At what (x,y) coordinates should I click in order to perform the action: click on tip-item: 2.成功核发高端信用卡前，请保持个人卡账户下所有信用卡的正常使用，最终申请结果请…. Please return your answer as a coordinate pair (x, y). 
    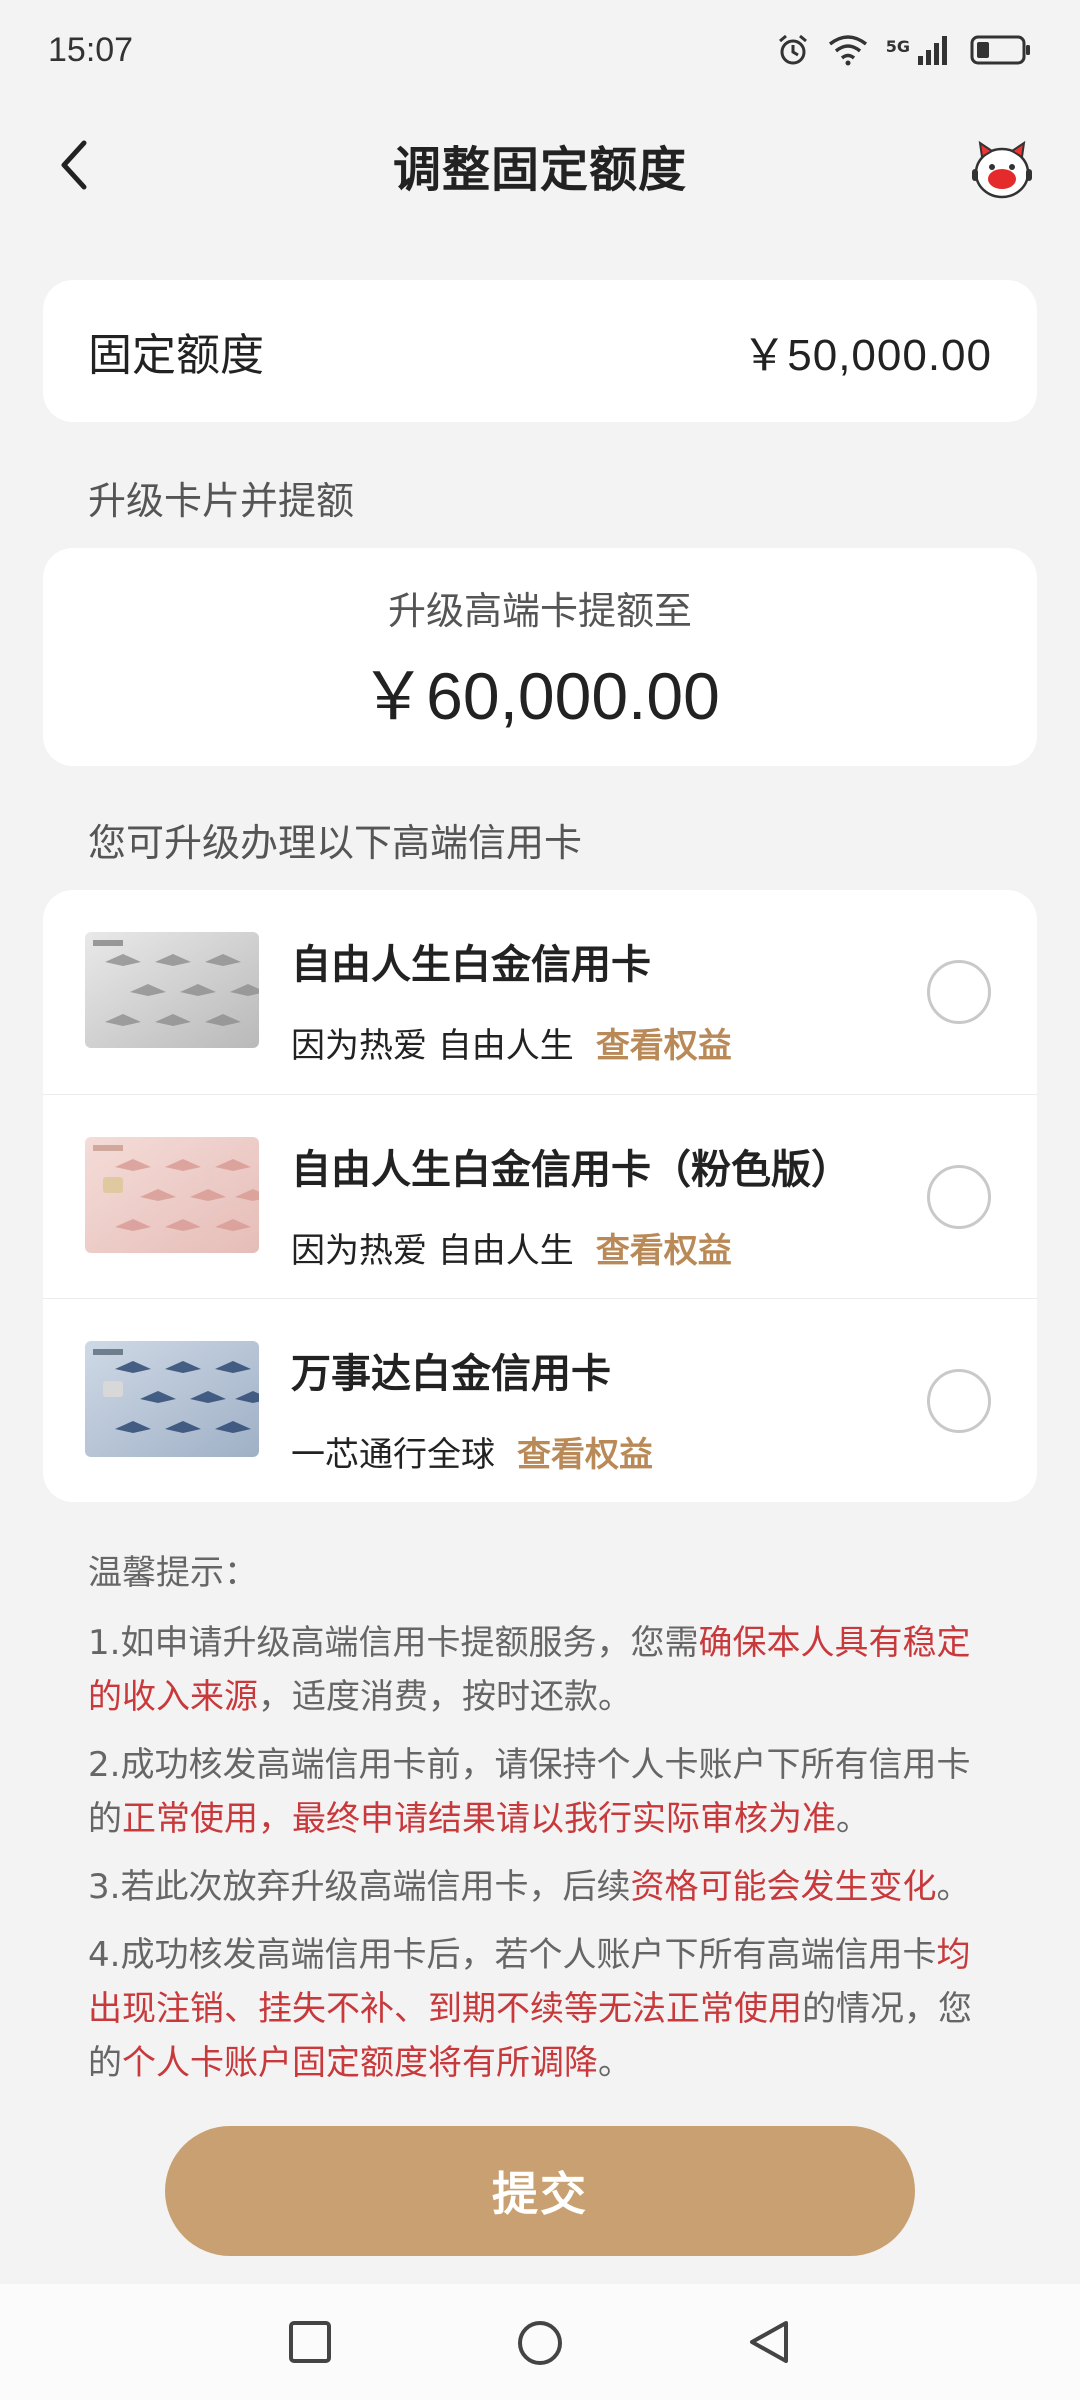
    Looking at the image, I should click on (543, 1792).